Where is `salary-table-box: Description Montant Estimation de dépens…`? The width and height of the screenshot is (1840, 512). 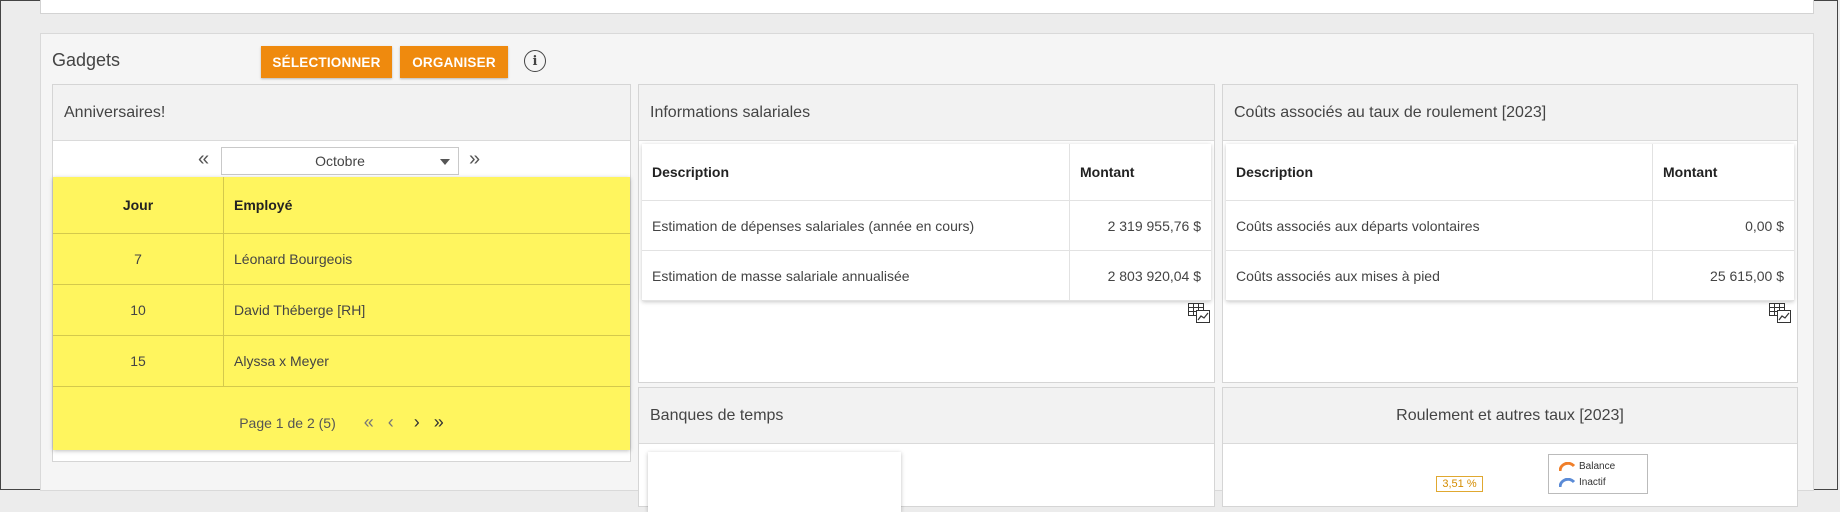
salary-table-box: Description Montant Estimation de dépens… is located at coordinates (926, 222).